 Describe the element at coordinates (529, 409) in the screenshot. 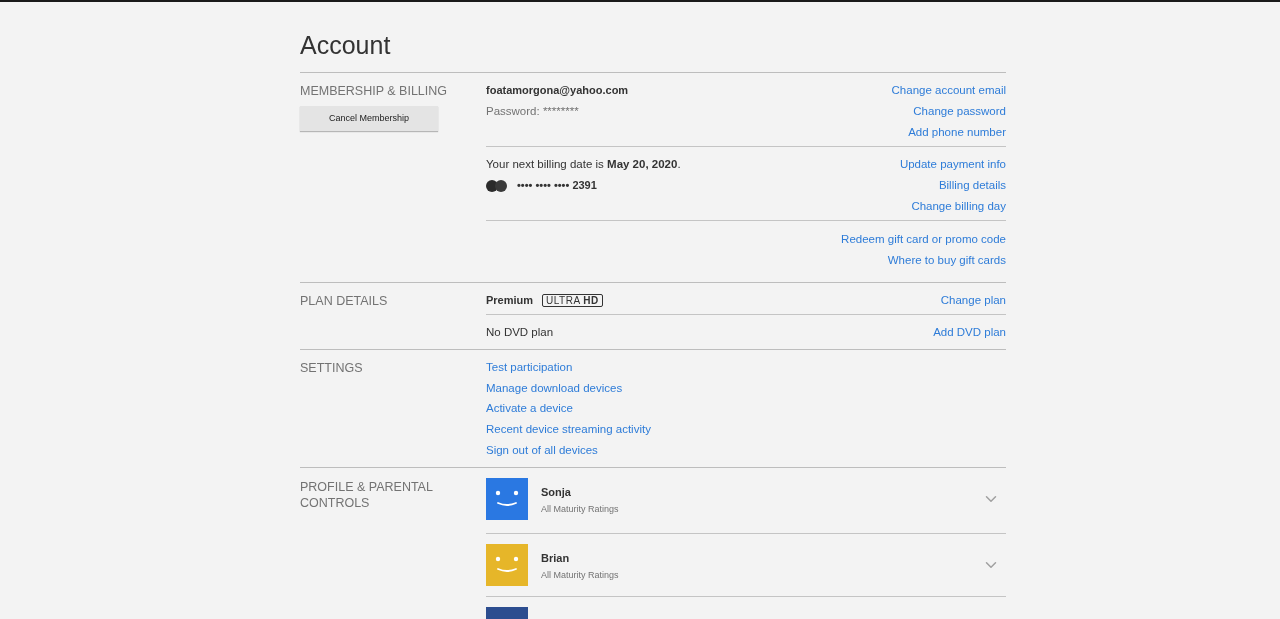

I see `settings-link: Activate a device` at that location.